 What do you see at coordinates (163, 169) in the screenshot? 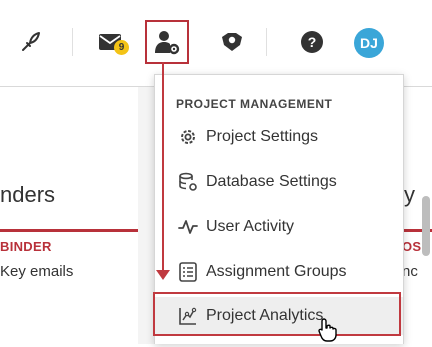
I see `annotation-arrow-line` at bounding box center [163, 169].